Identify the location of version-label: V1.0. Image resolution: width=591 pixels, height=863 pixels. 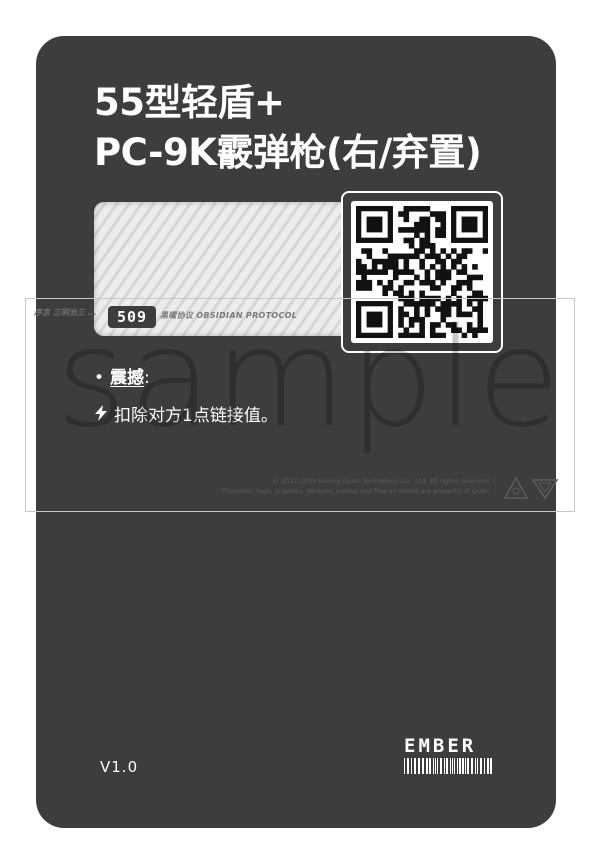
(119, 767).